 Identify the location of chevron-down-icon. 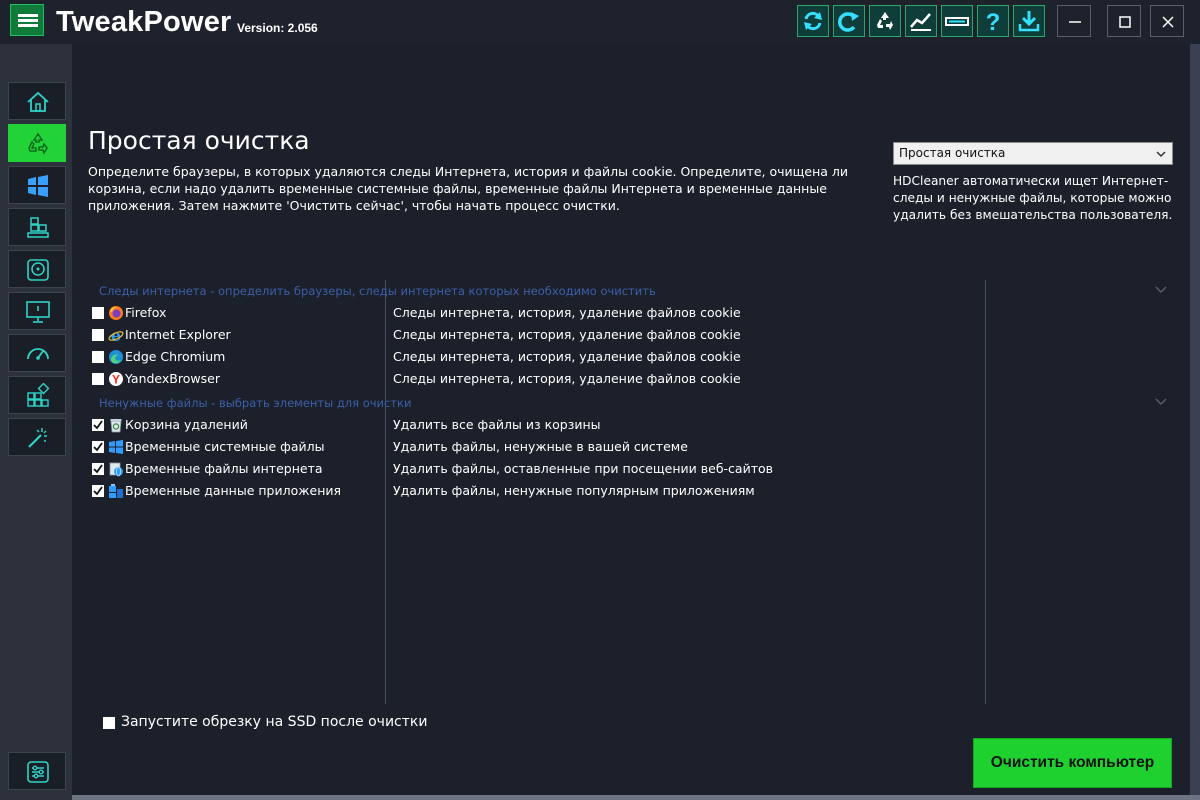
(1161, 154).